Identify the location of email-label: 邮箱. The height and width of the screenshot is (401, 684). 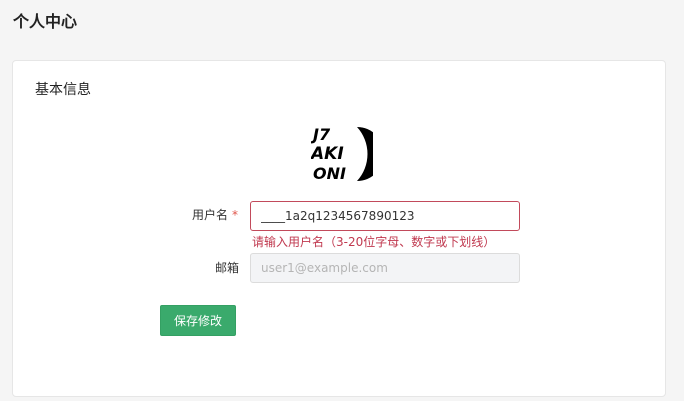
(226, 268).